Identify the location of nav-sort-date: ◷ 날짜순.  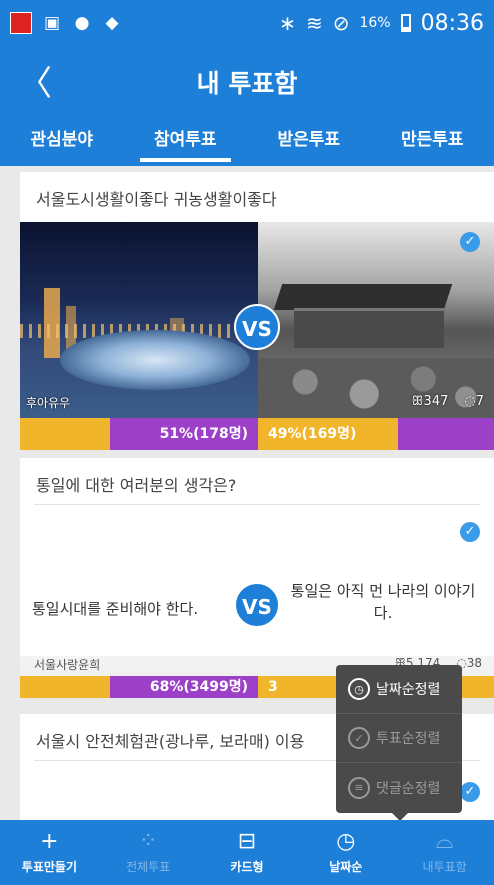
(345, 852).